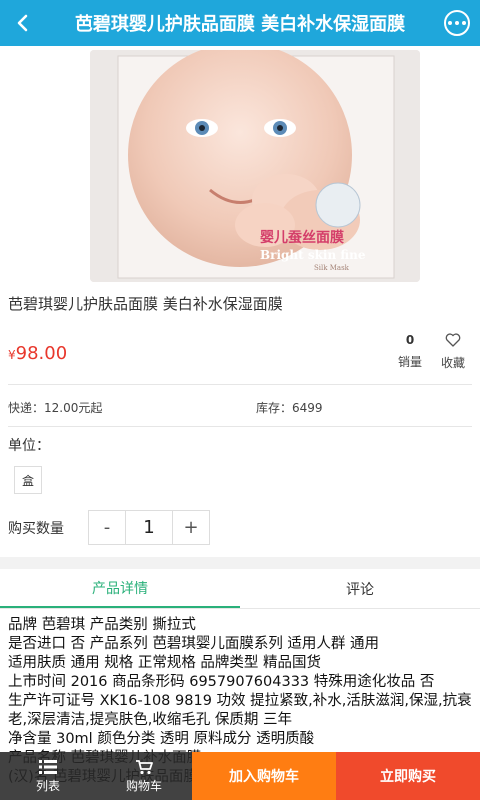 The image size is (480, 800). Describe the element at coordinates (452, 363) in the screenshot. I see `favorite-label: 收藏` at that location.